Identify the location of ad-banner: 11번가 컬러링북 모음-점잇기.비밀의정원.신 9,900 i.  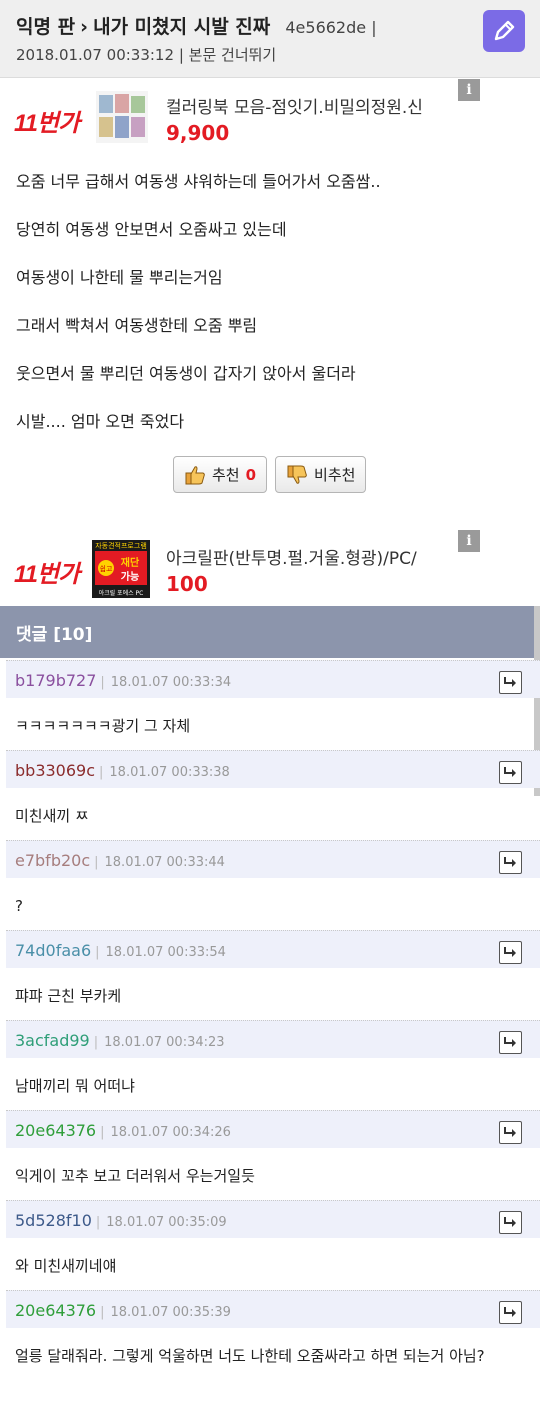
(240, 117).